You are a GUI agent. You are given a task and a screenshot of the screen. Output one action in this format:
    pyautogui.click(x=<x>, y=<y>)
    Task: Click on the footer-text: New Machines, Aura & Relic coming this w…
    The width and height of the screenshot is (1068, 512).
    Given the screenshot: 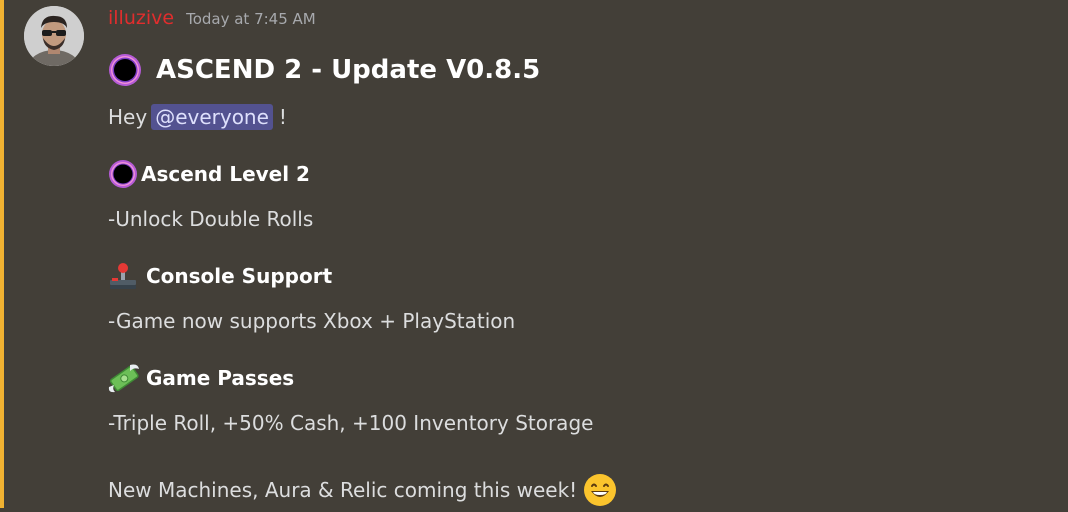 What is the action you would take?
    pyautogui.click(x=343, y=490)
    